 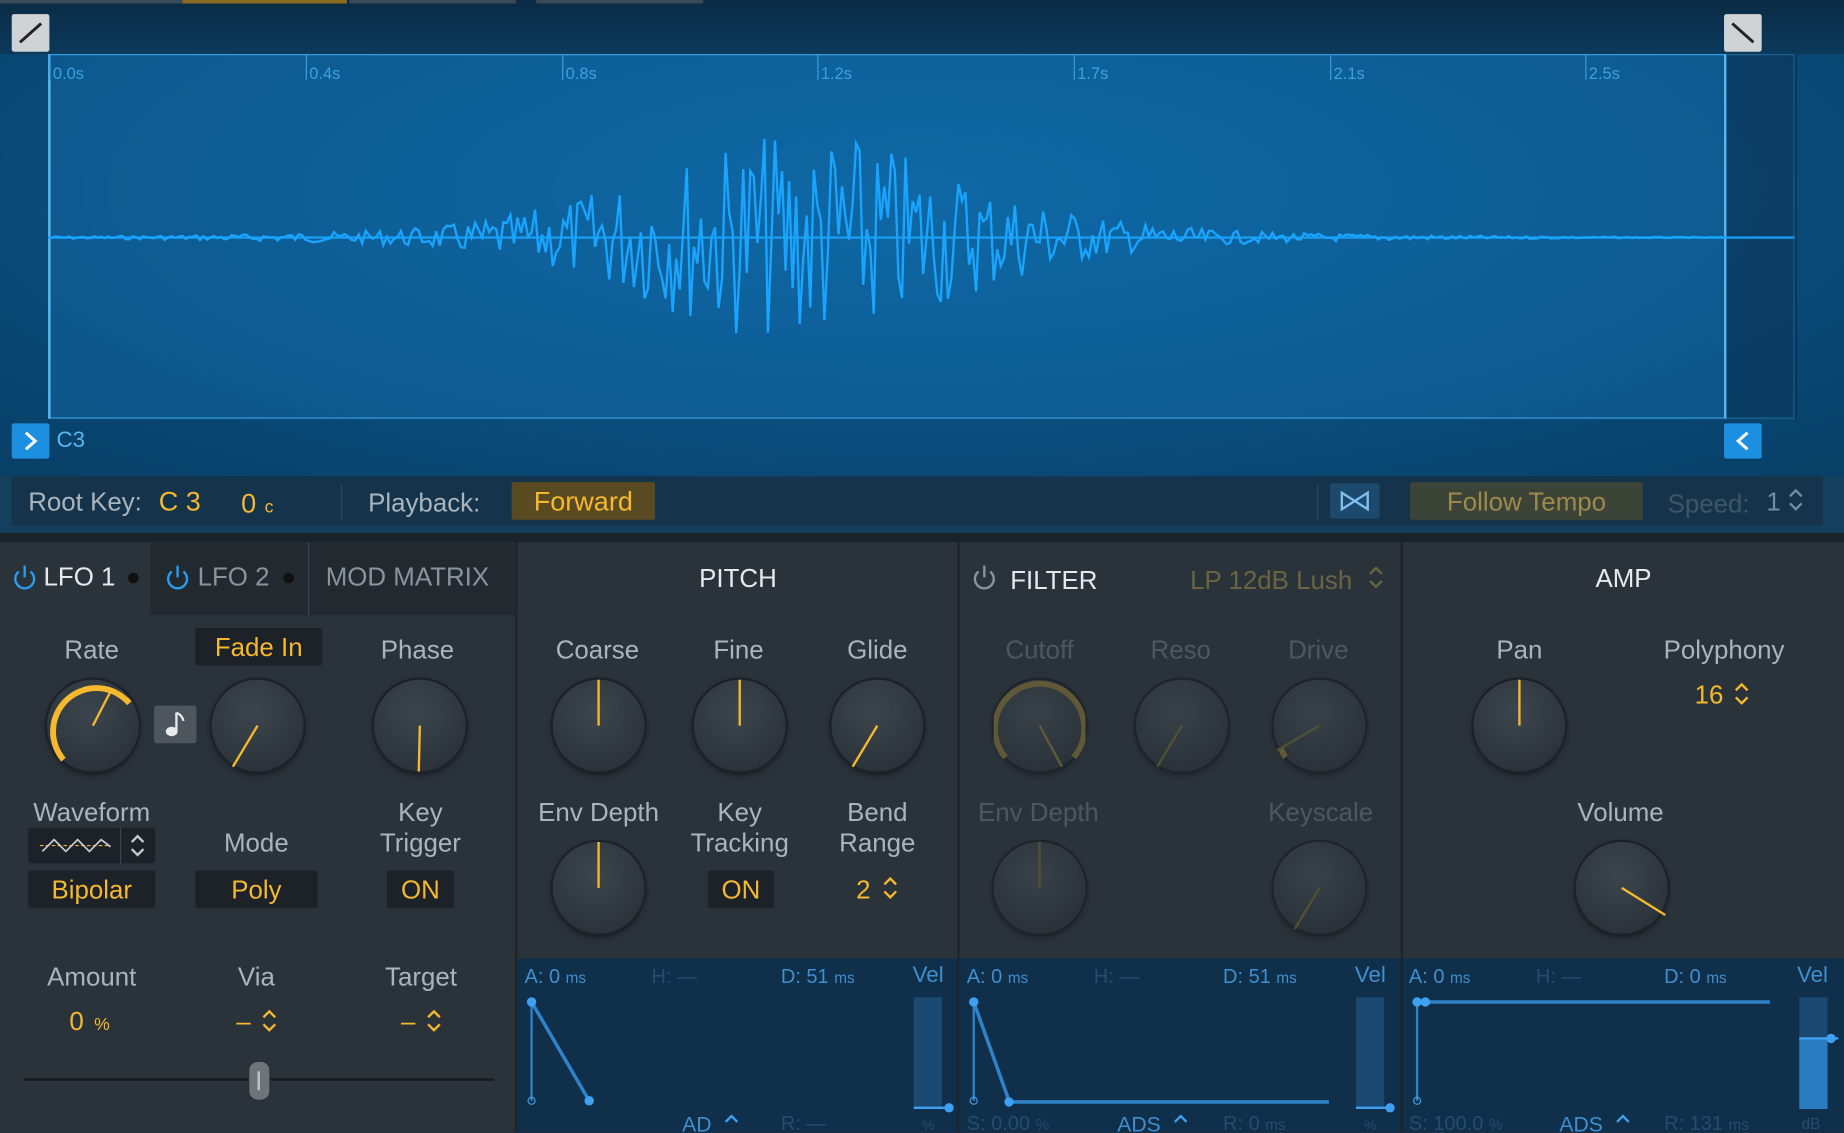 I want to click on glide-label: Glide, so click(x=877, y=650).